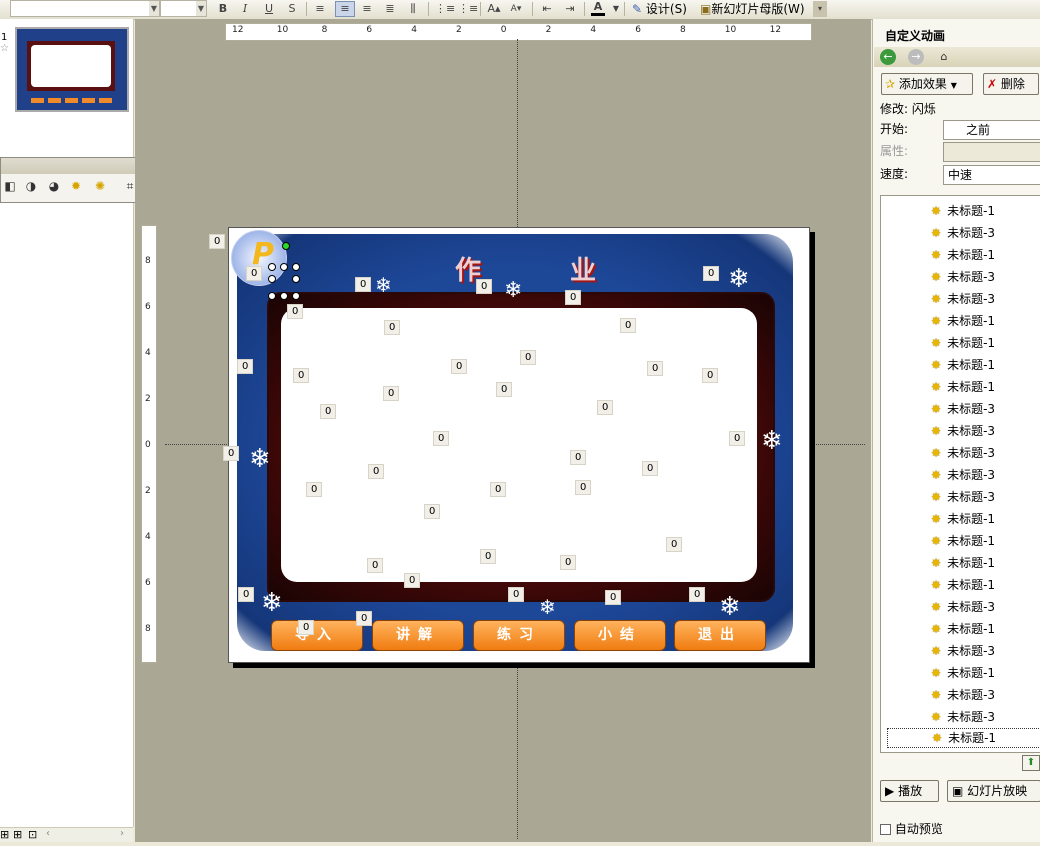 This screenshot has width=1040, height=846. What do you see at coordinates (418, 635) in the screenshot?
I see `explain-button: 讲解` at bounding box center [418, 635].